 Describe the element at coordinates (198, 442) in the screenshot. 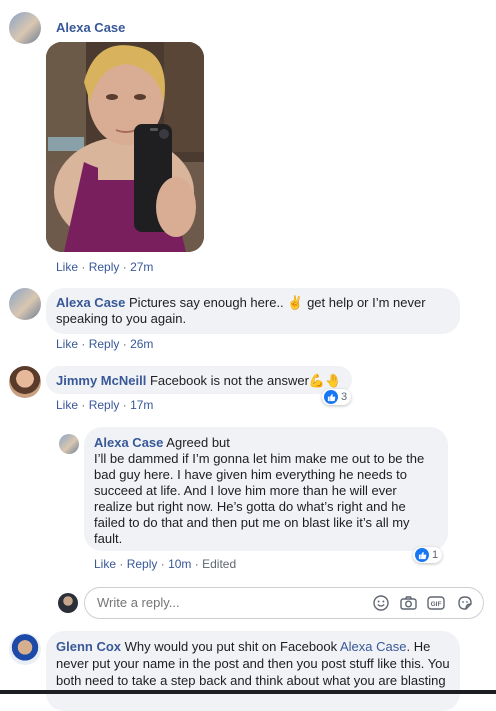

I see `comment-text: Agreed but` at that location.